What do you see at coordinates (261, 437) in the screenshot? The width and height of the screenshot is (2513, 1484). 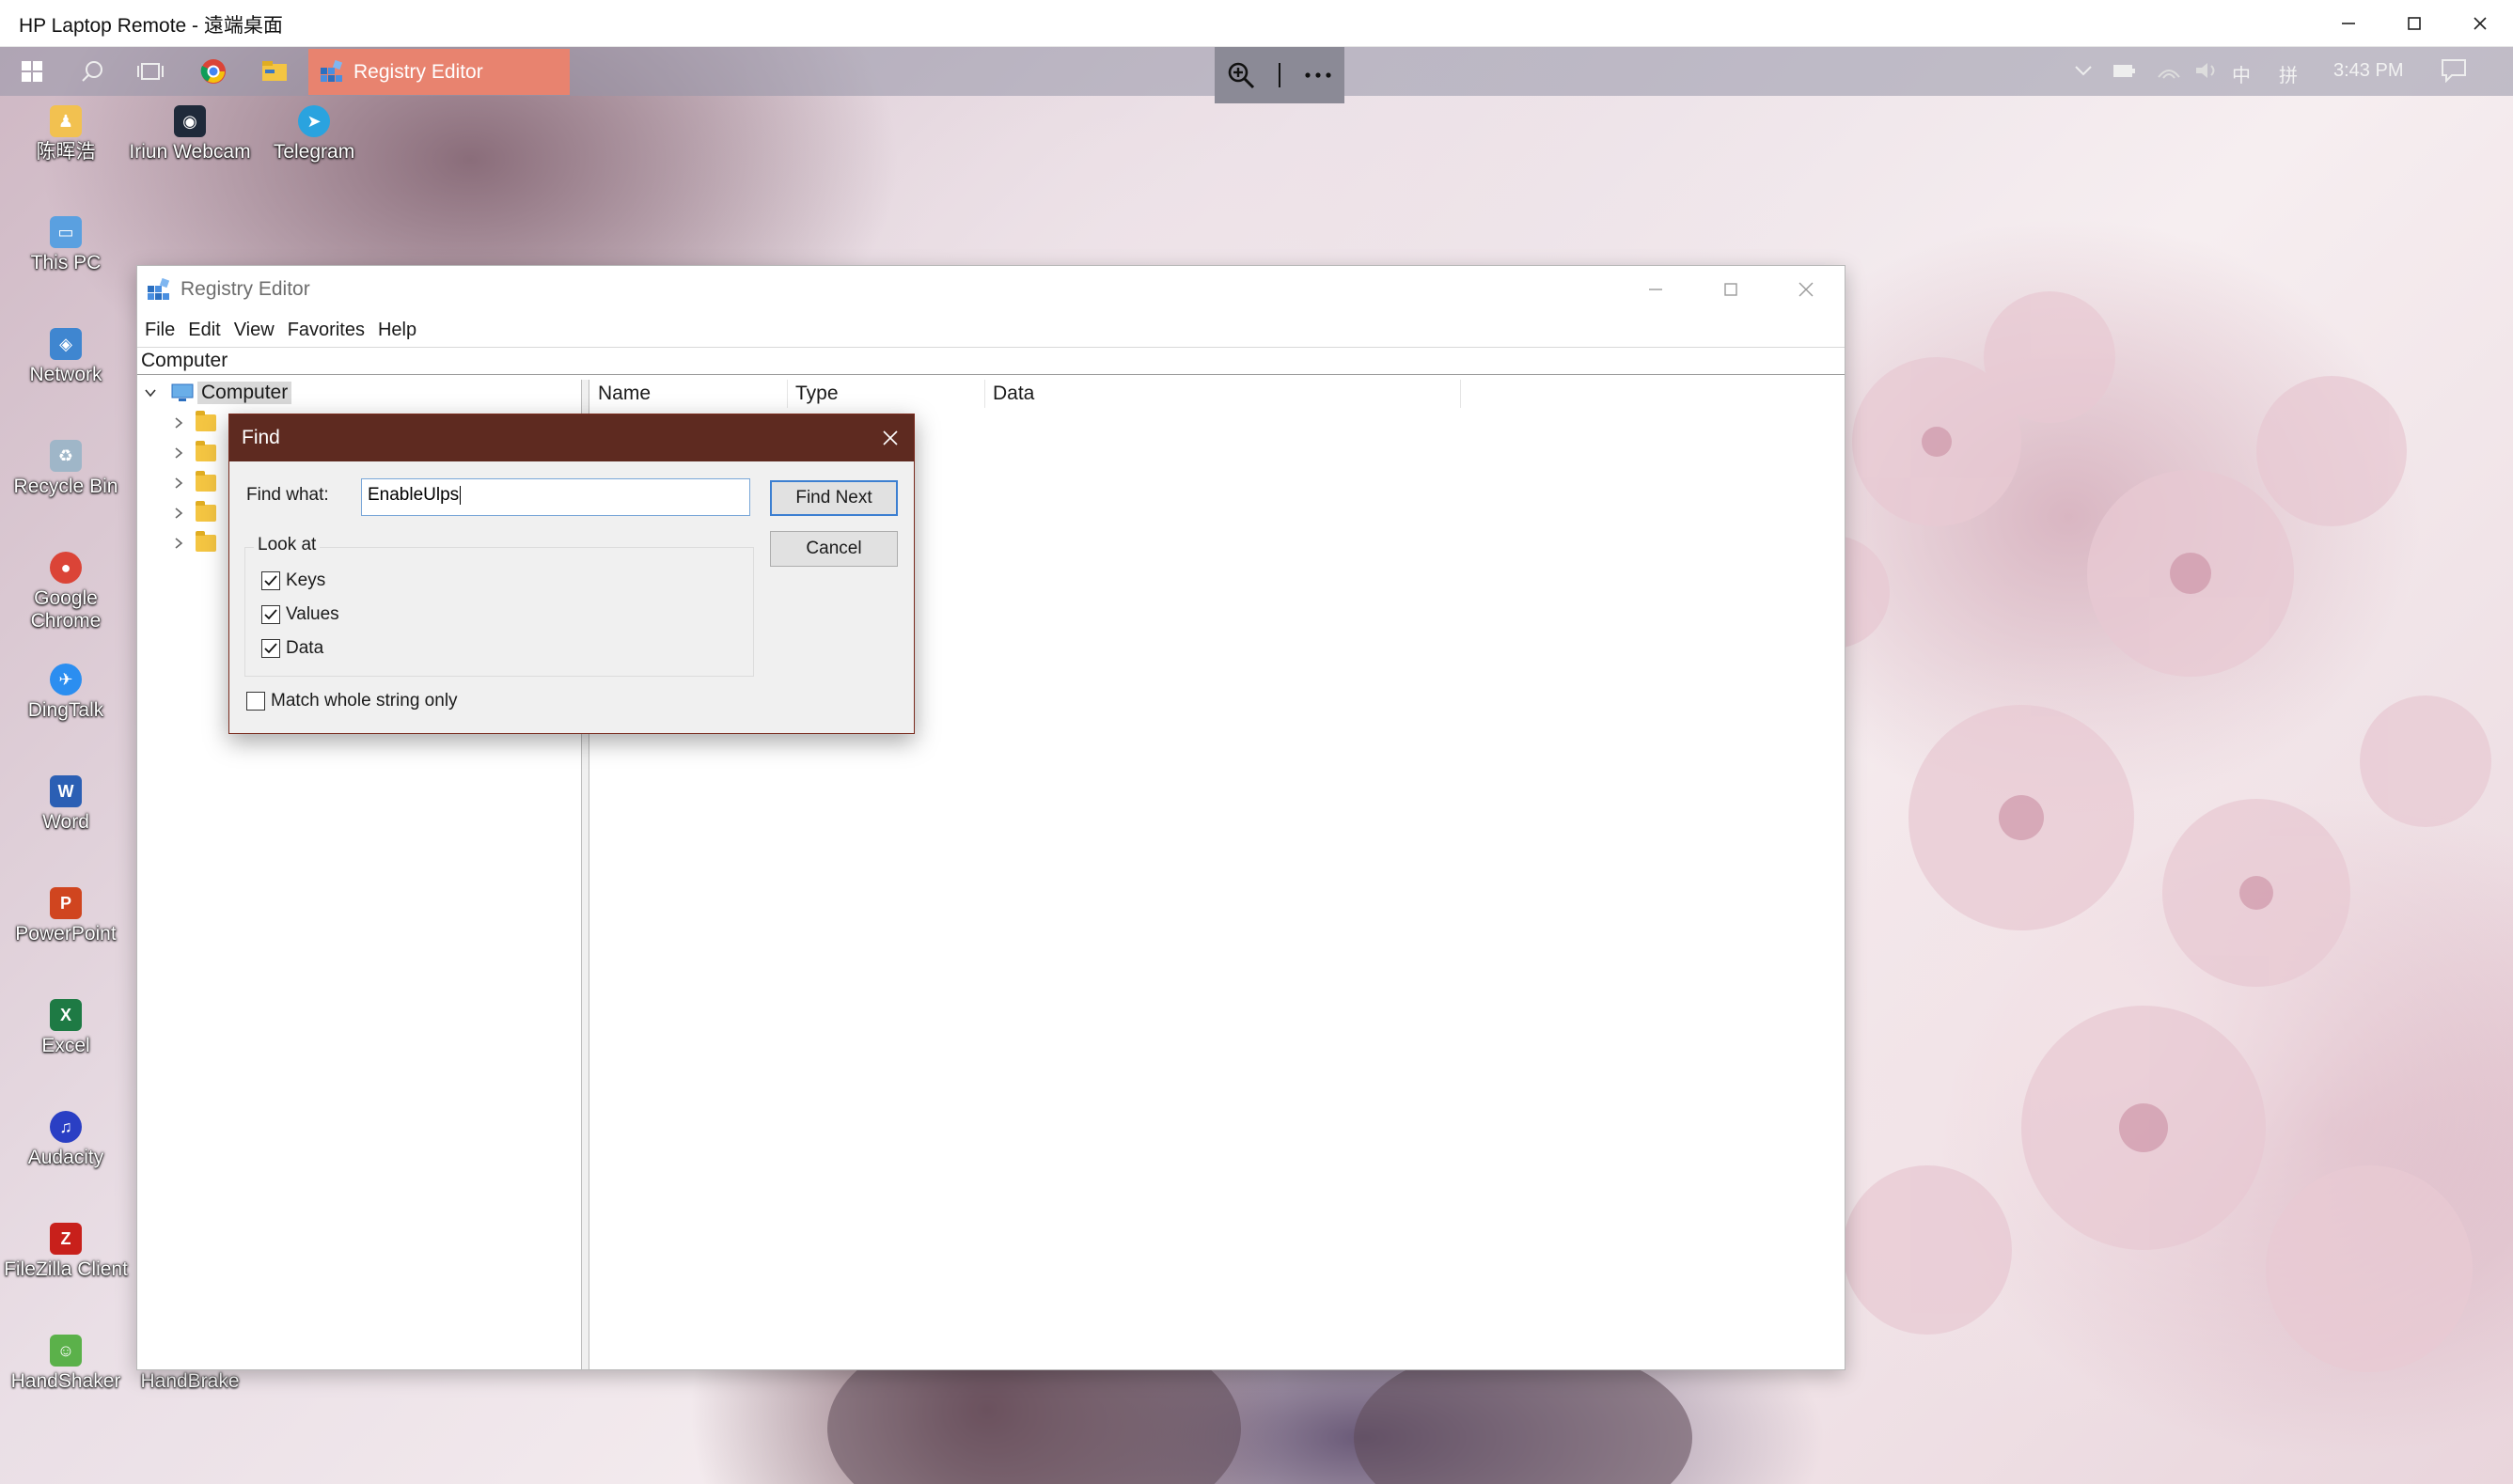 I see `find-dialog-title: Find` at bounding box center [261, 437].